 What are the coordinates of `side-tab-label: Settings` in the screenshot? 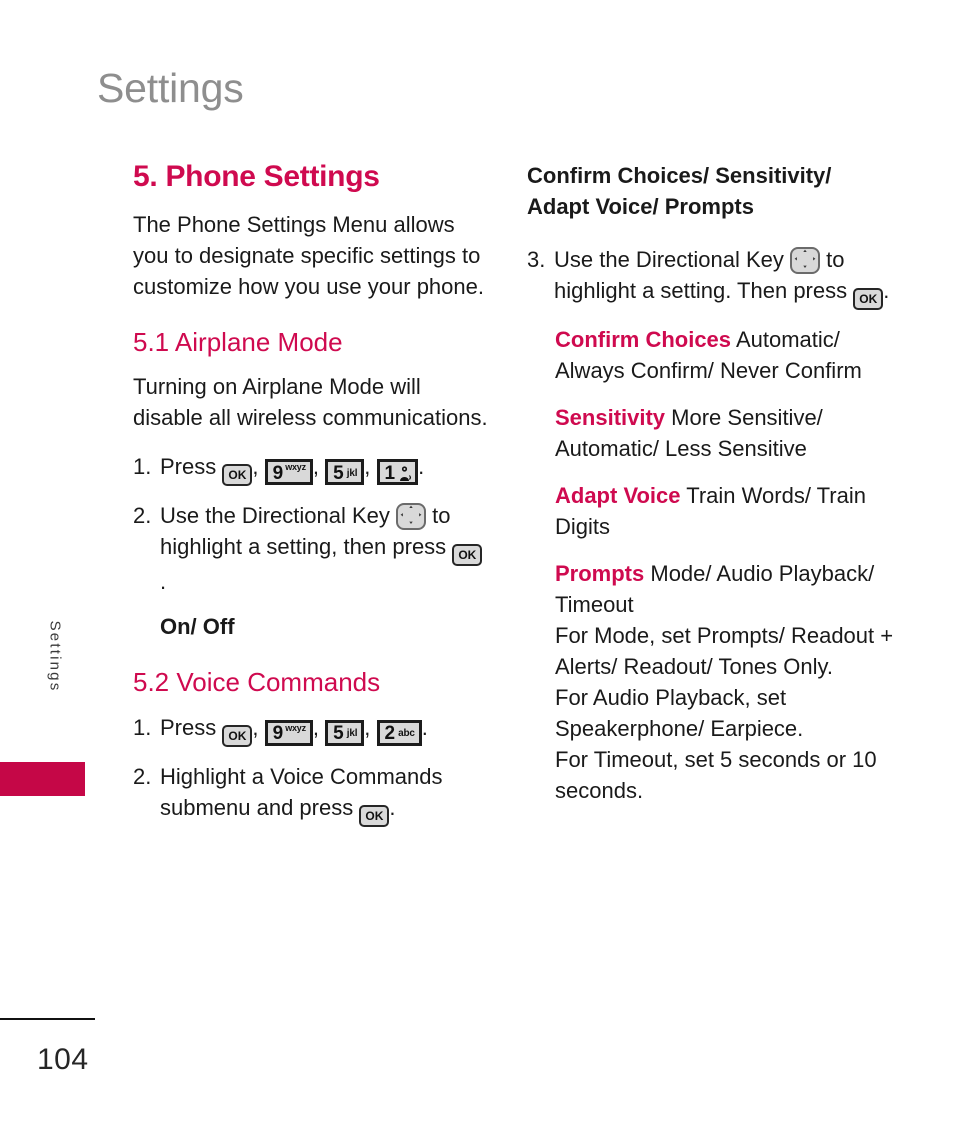 It's located at (55, 656).